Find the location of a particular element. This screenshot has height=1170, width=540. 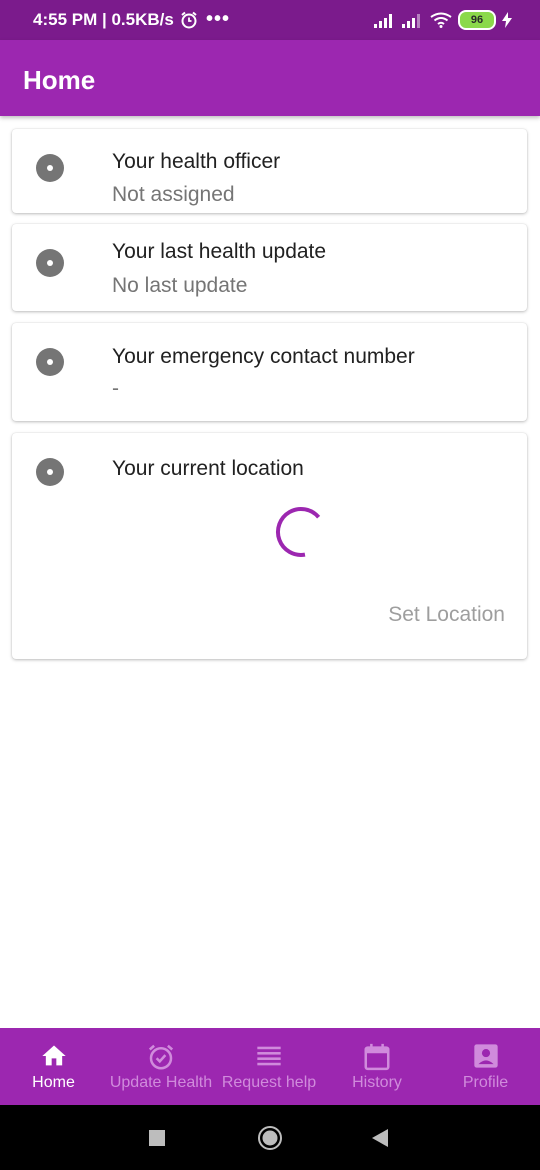

account-box-icon is located at coordinates (485, 1056).